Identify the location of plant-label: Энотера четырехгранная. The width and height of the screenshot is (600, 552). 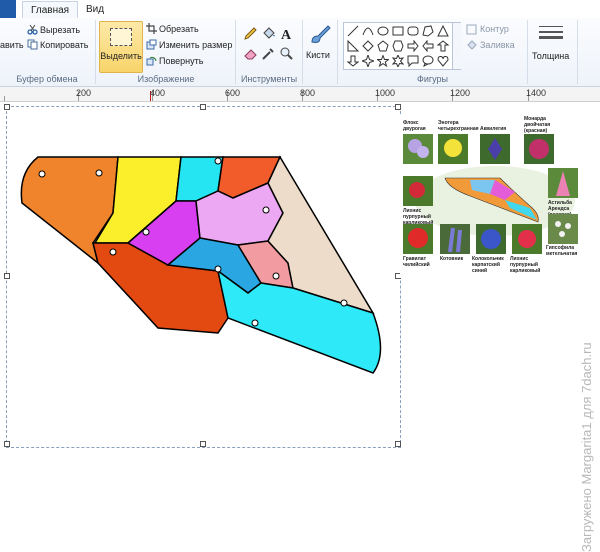
(458, 126).